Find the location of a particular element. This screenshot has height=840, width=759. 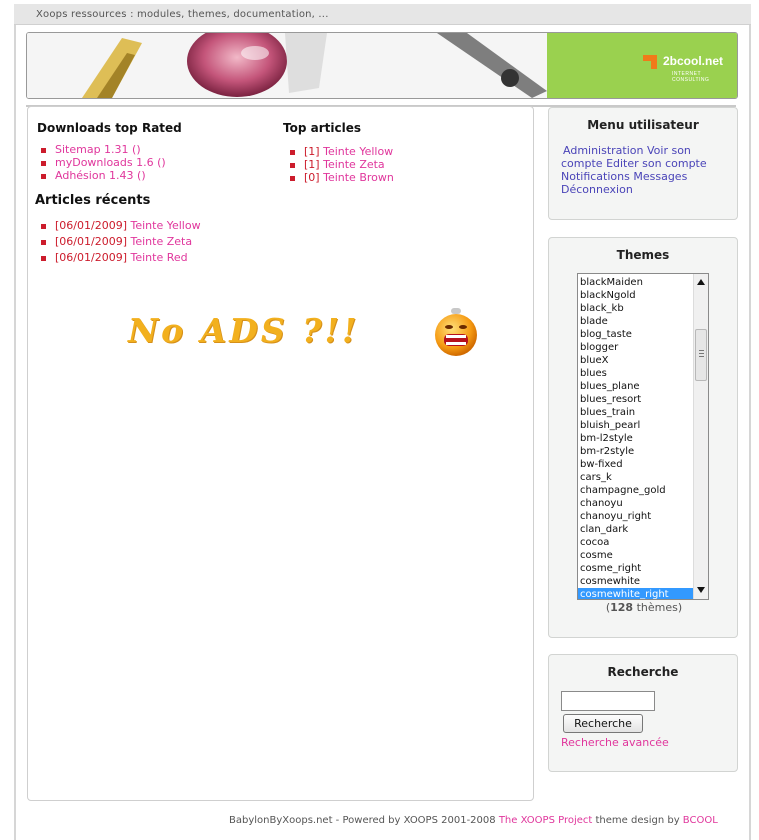

list-item: Sitemap 1.31 () is located at coordinates (111, 149).